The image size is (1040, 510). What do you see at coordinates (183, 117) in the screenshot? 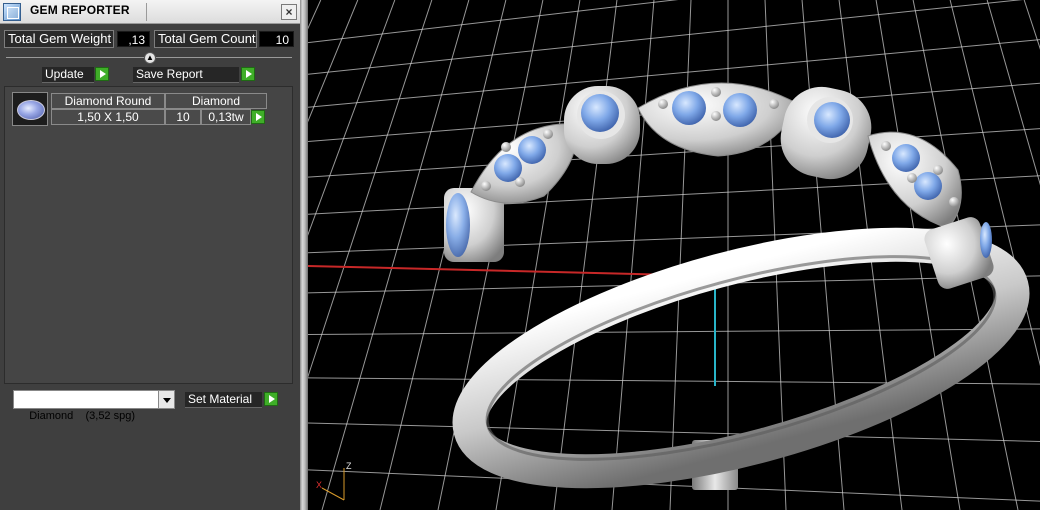
I see `gem-count: 10` at bounding box center [183, 117].